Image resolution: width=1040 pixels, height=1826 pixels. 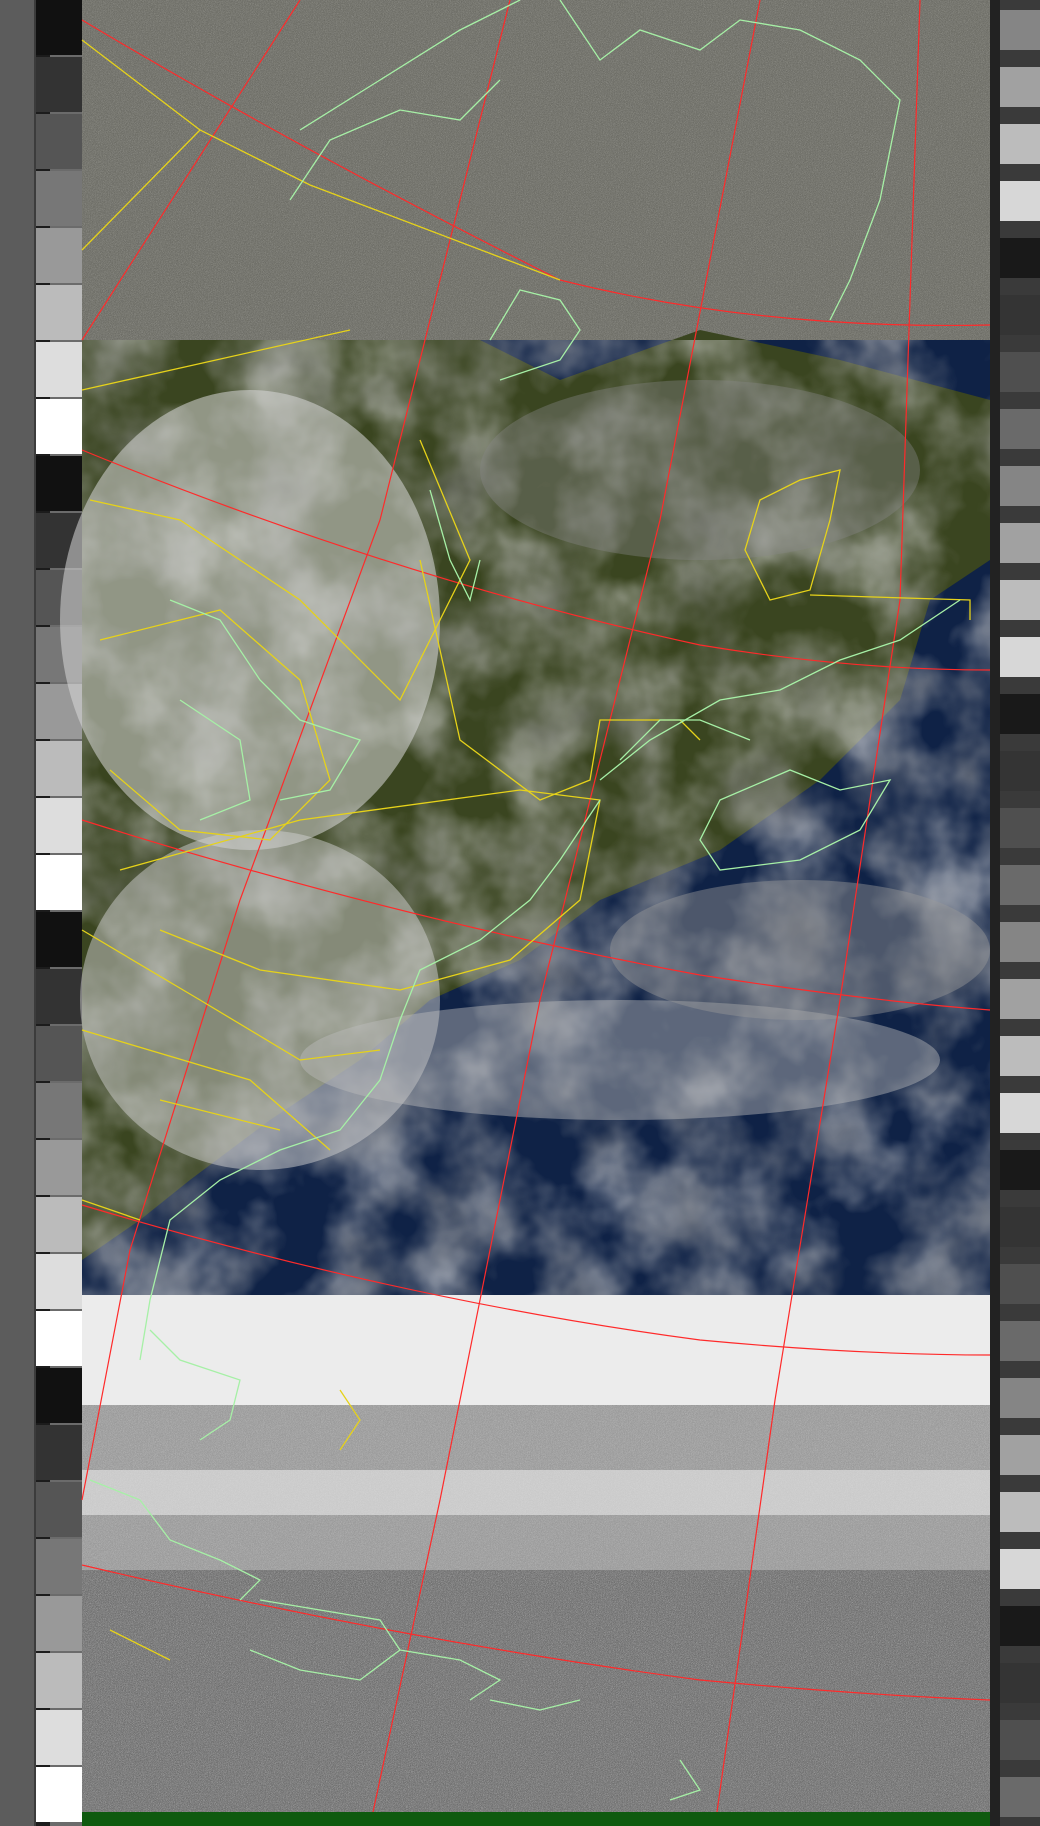 I want to click on streak-band, so click(x=536, y=1487).